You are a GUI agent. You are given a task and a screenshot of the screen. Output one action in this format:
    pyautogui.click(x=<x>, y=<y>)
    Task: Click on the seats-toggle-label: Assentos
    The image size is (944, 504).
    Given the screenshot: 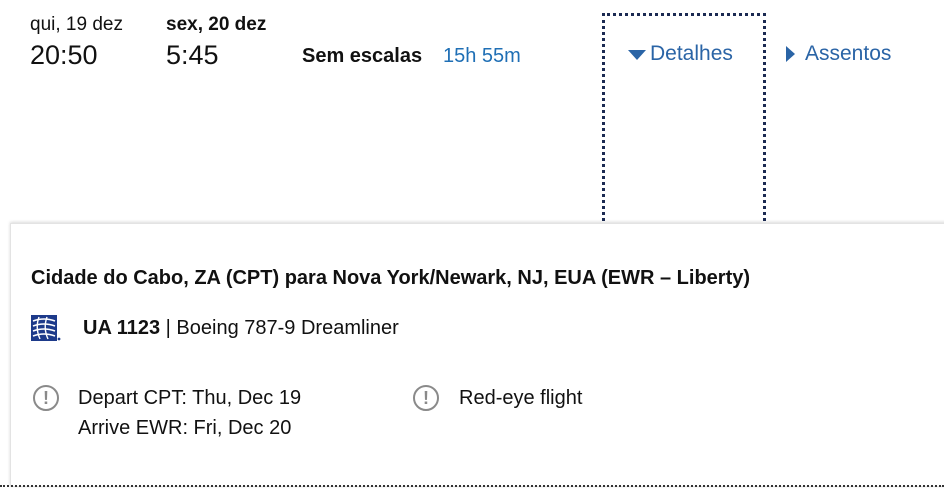 What is the action you would take?
    pyautogui.click(x=848, y=53)
    